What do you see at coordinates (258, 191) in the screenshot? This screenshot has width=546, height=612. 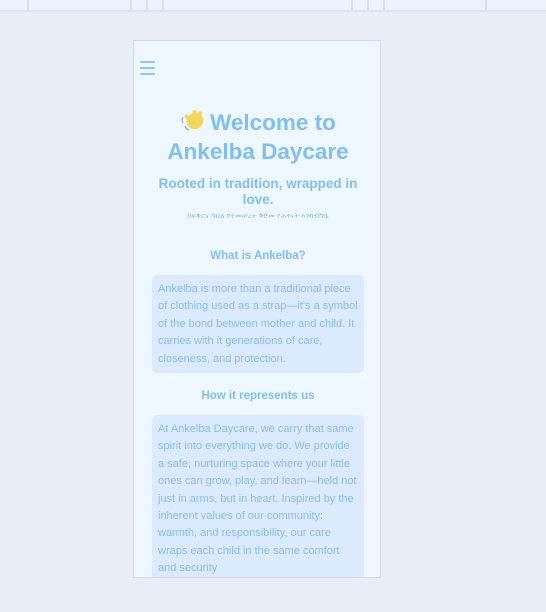 I see `hero-subtitle: Rooted in tradition, wrapped in love.` at bounding box center [258, 191].